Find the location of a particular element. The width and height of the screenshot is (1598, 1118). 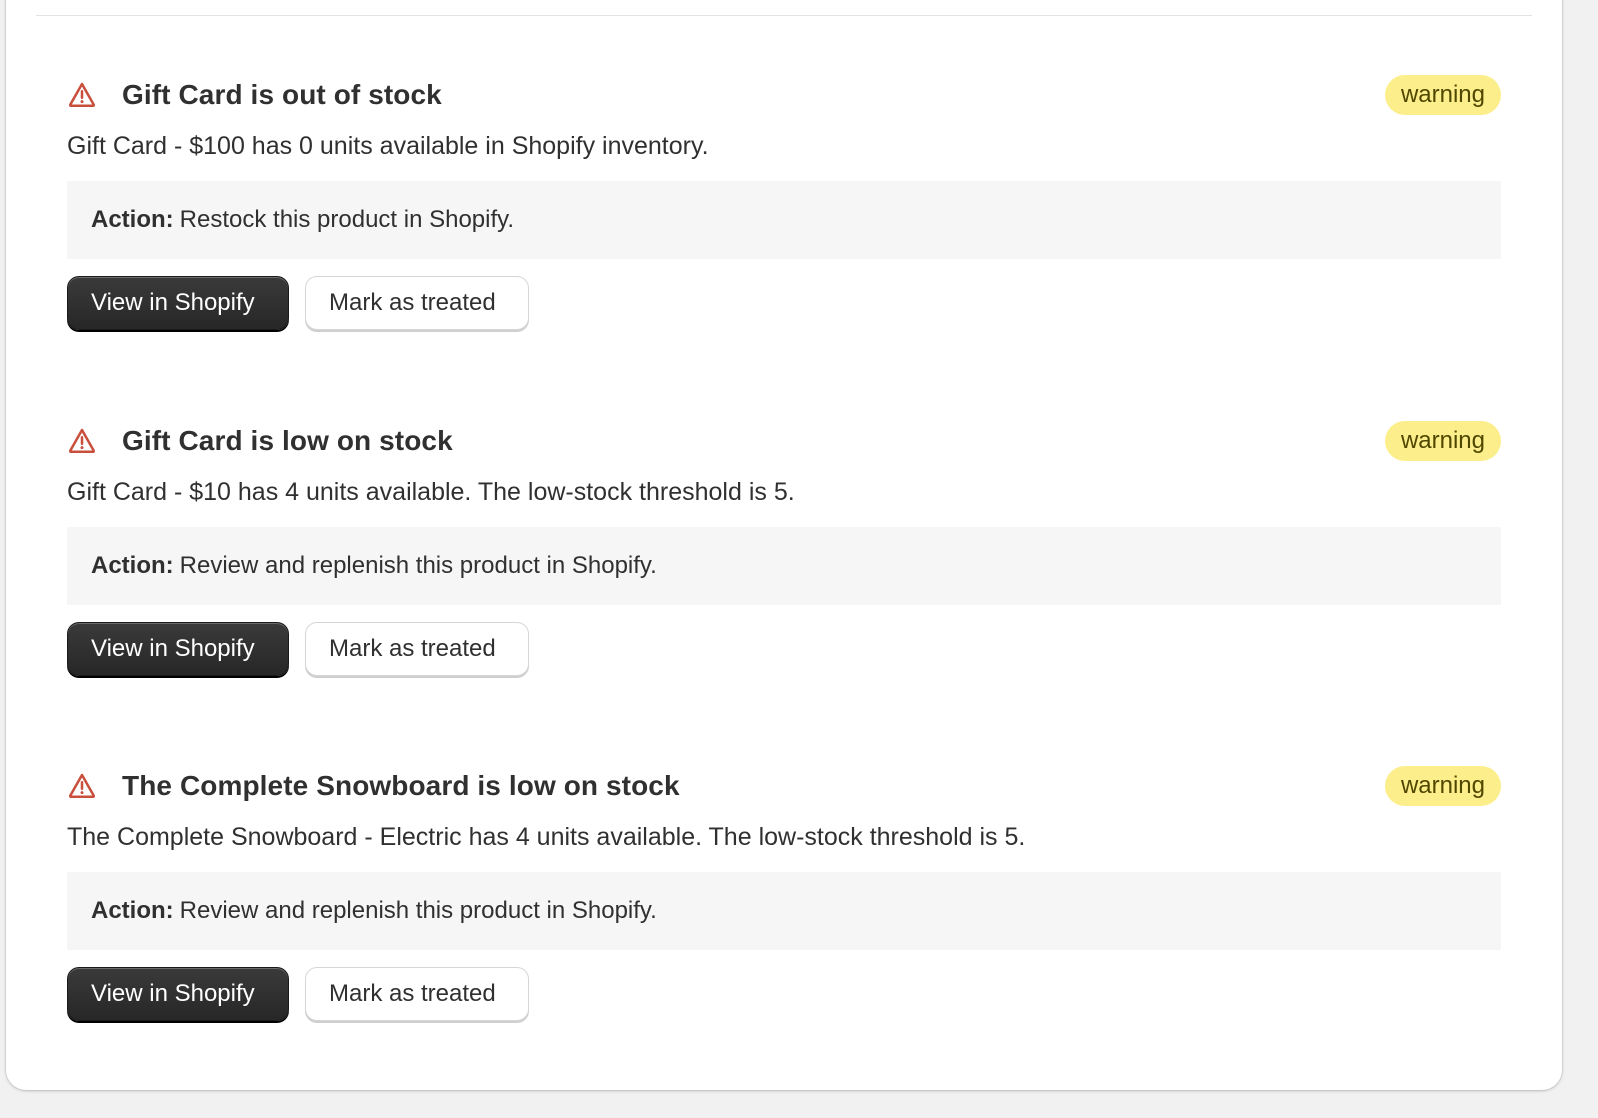

alert-title: Gift Card is out of stock is located at coordinates (282, 94).